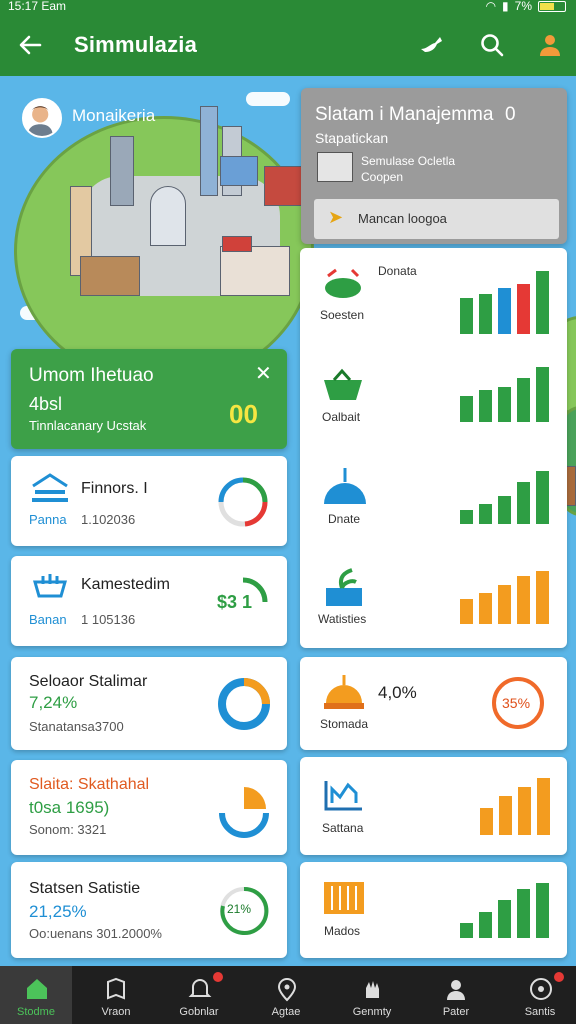 This screenshot has height=1024, width=576. I want to click on highlight-number: 00, so click(243, 414).